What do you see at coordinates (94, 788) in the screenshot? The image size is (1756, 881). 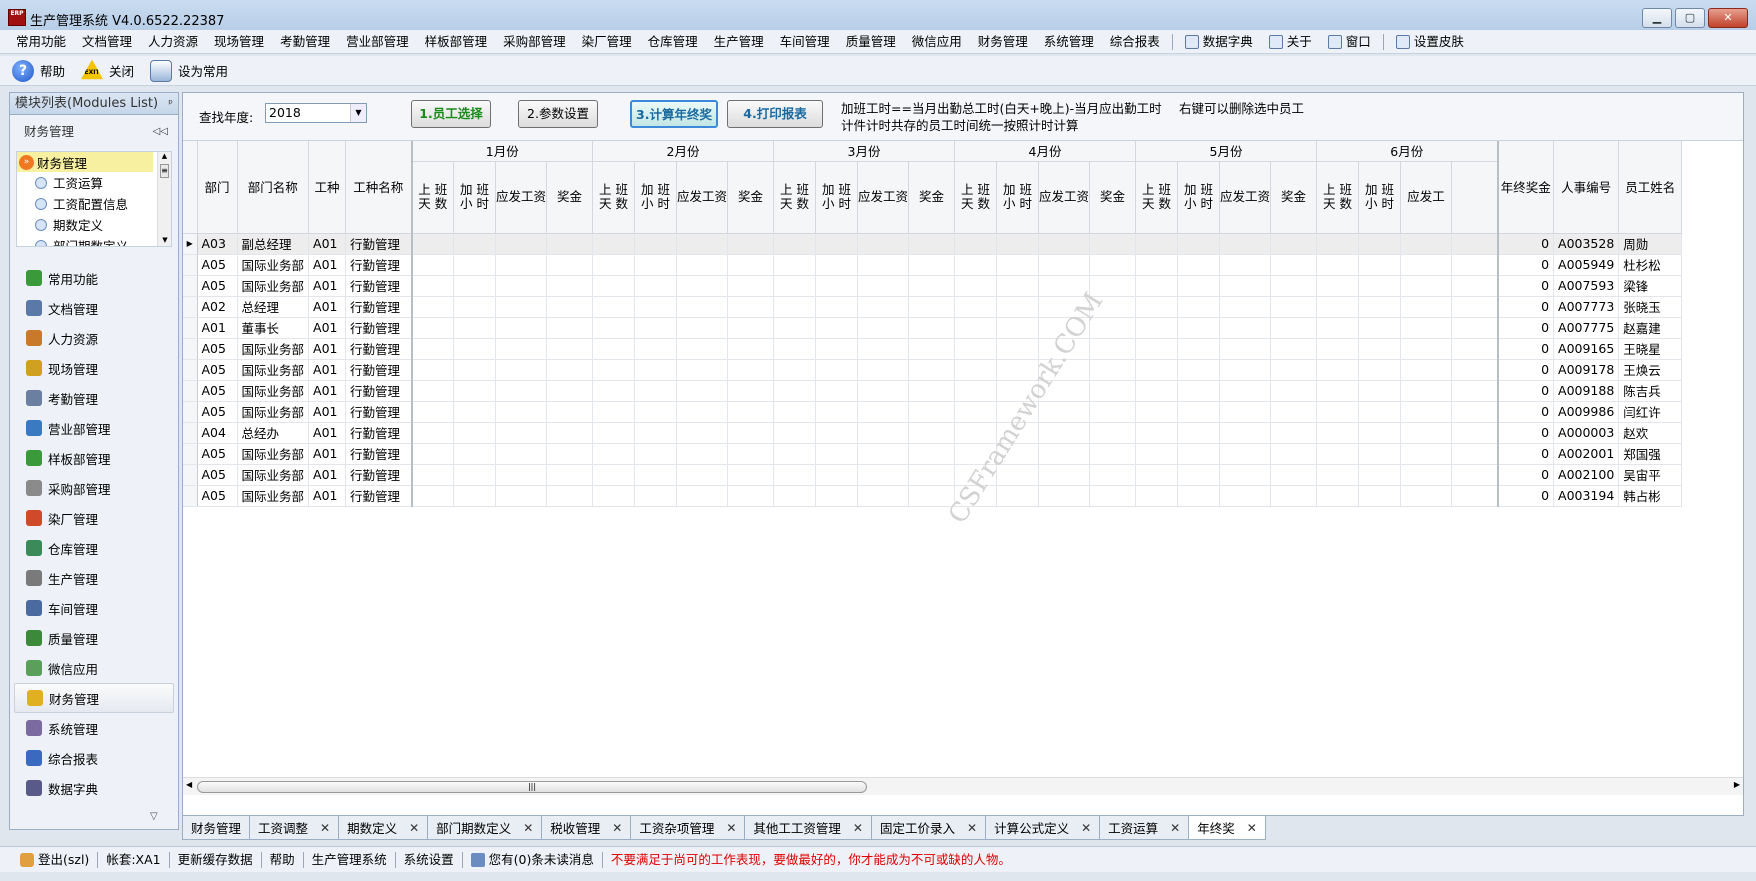 I see `sidebar-module-item: 数据字典` at bounding box center [94, 788].